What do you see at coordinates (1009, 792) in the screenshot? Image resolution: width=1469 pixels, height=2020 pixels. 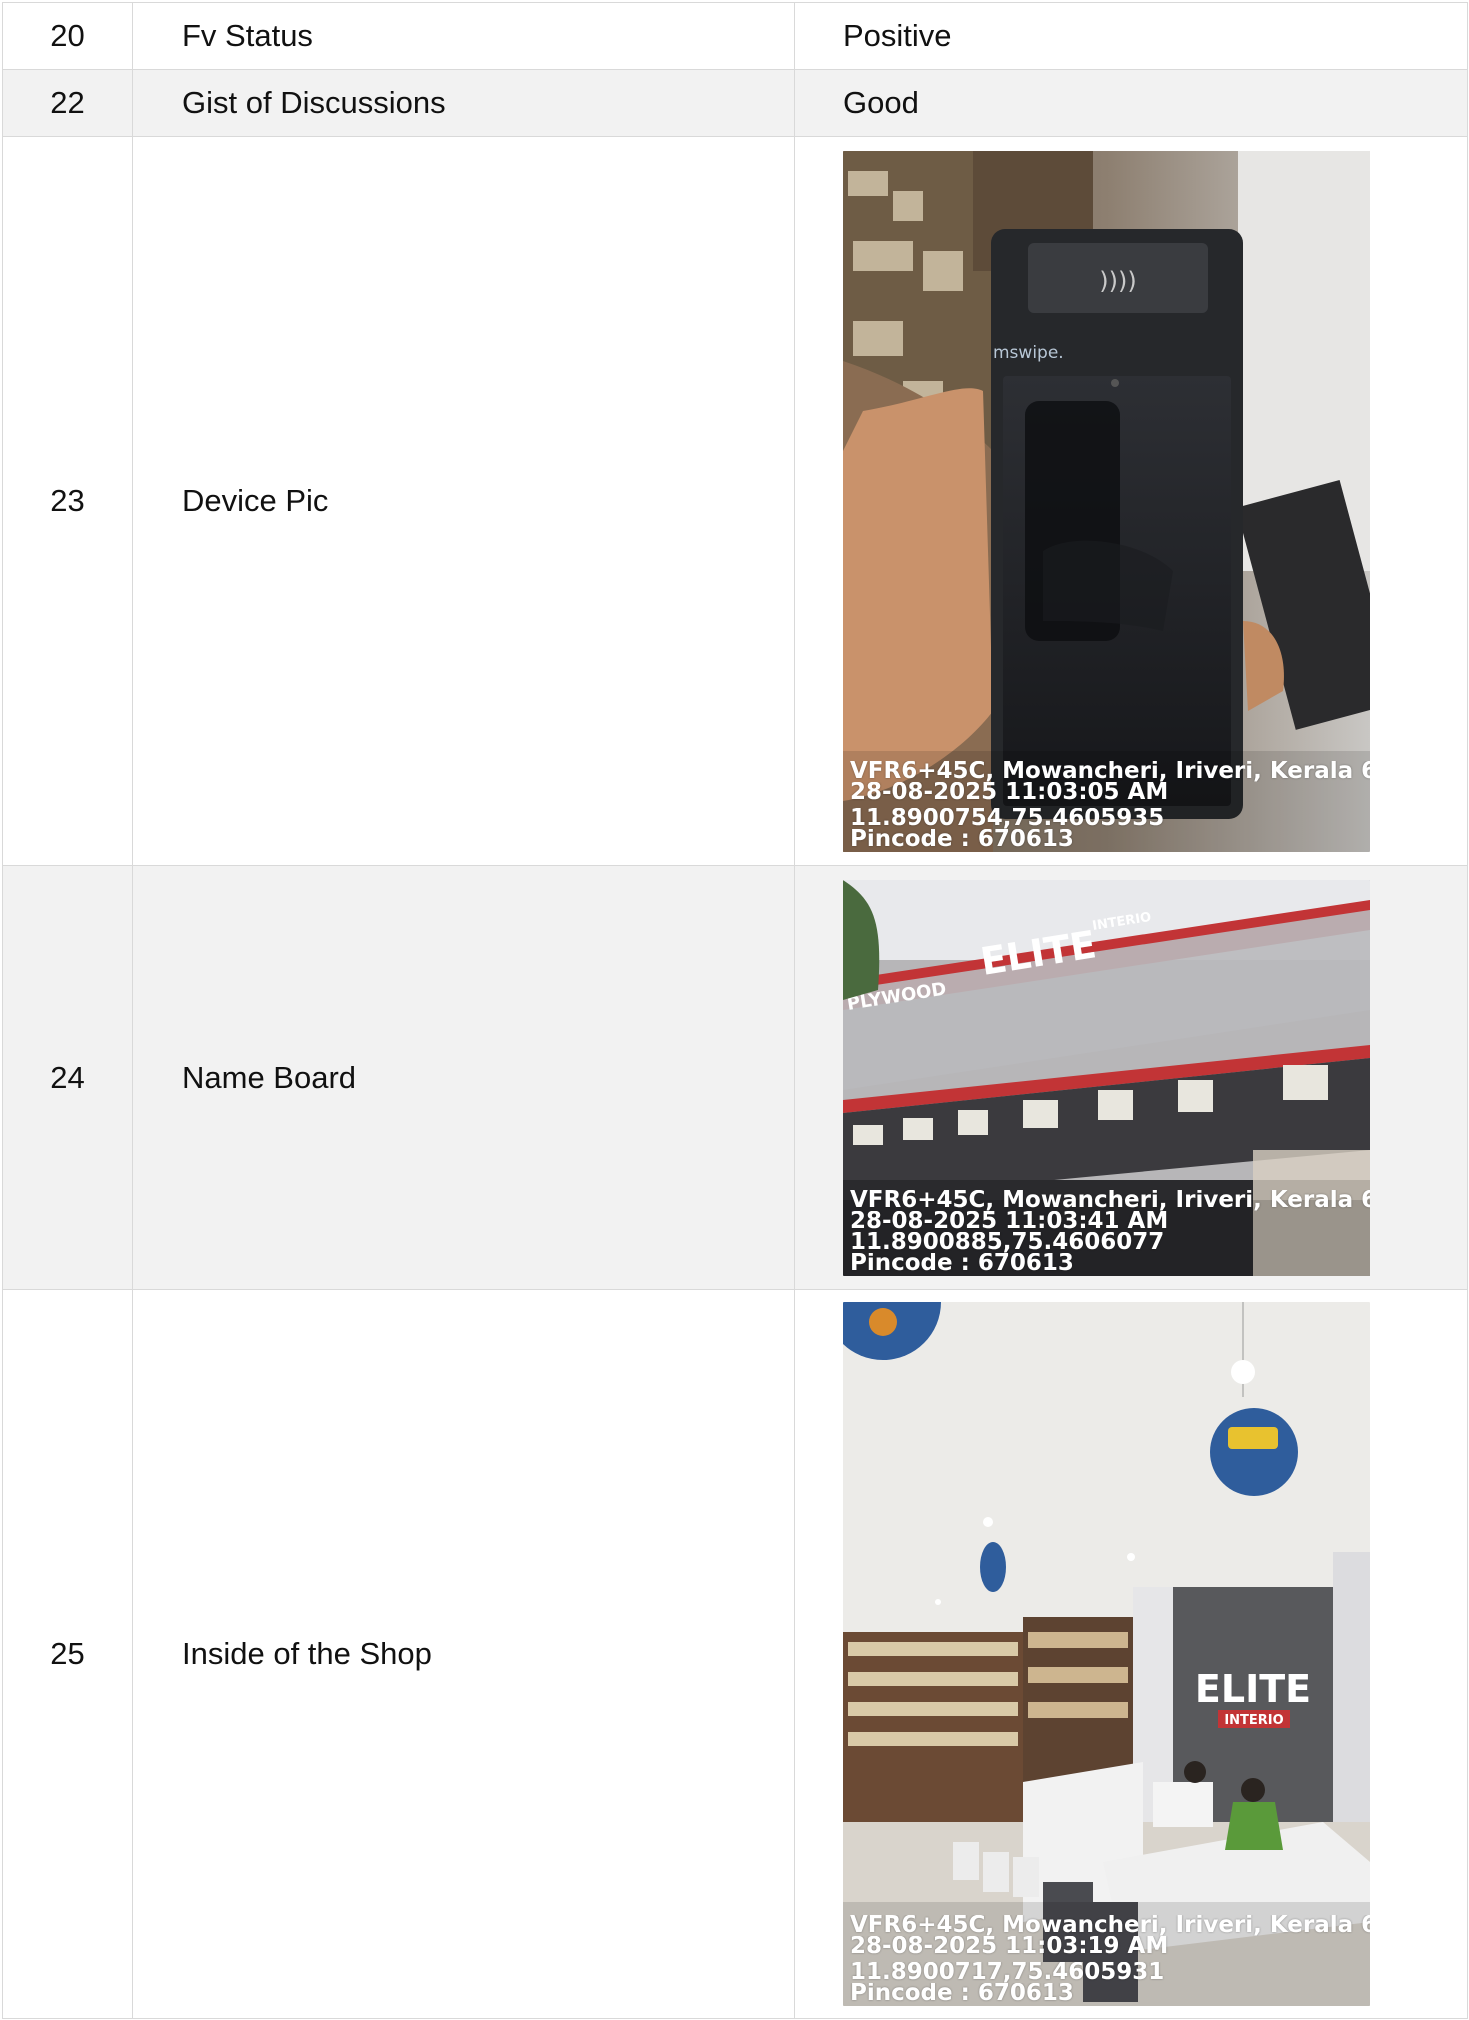 I see `stamp-datetime: 28-08-2025 11:03:05 AM` at bounding box center [1009, 792].